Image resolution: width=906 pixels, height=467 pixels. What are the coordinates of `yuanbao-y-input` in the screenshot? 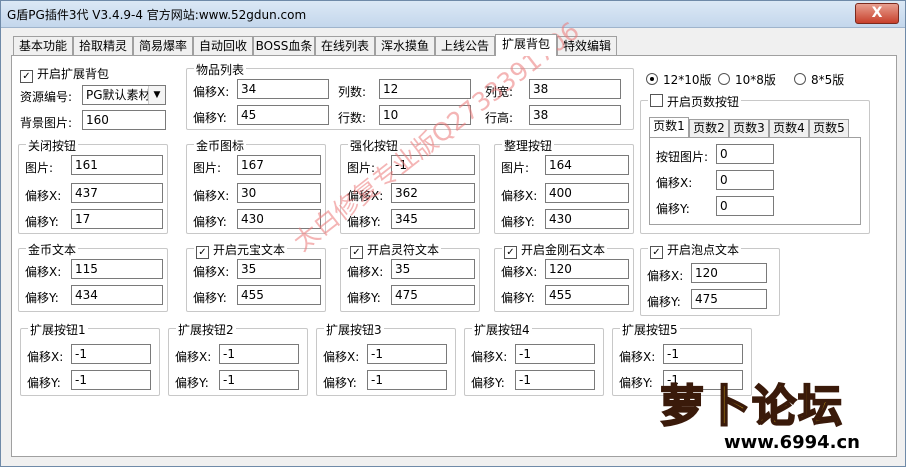 It's located at (279, 295).